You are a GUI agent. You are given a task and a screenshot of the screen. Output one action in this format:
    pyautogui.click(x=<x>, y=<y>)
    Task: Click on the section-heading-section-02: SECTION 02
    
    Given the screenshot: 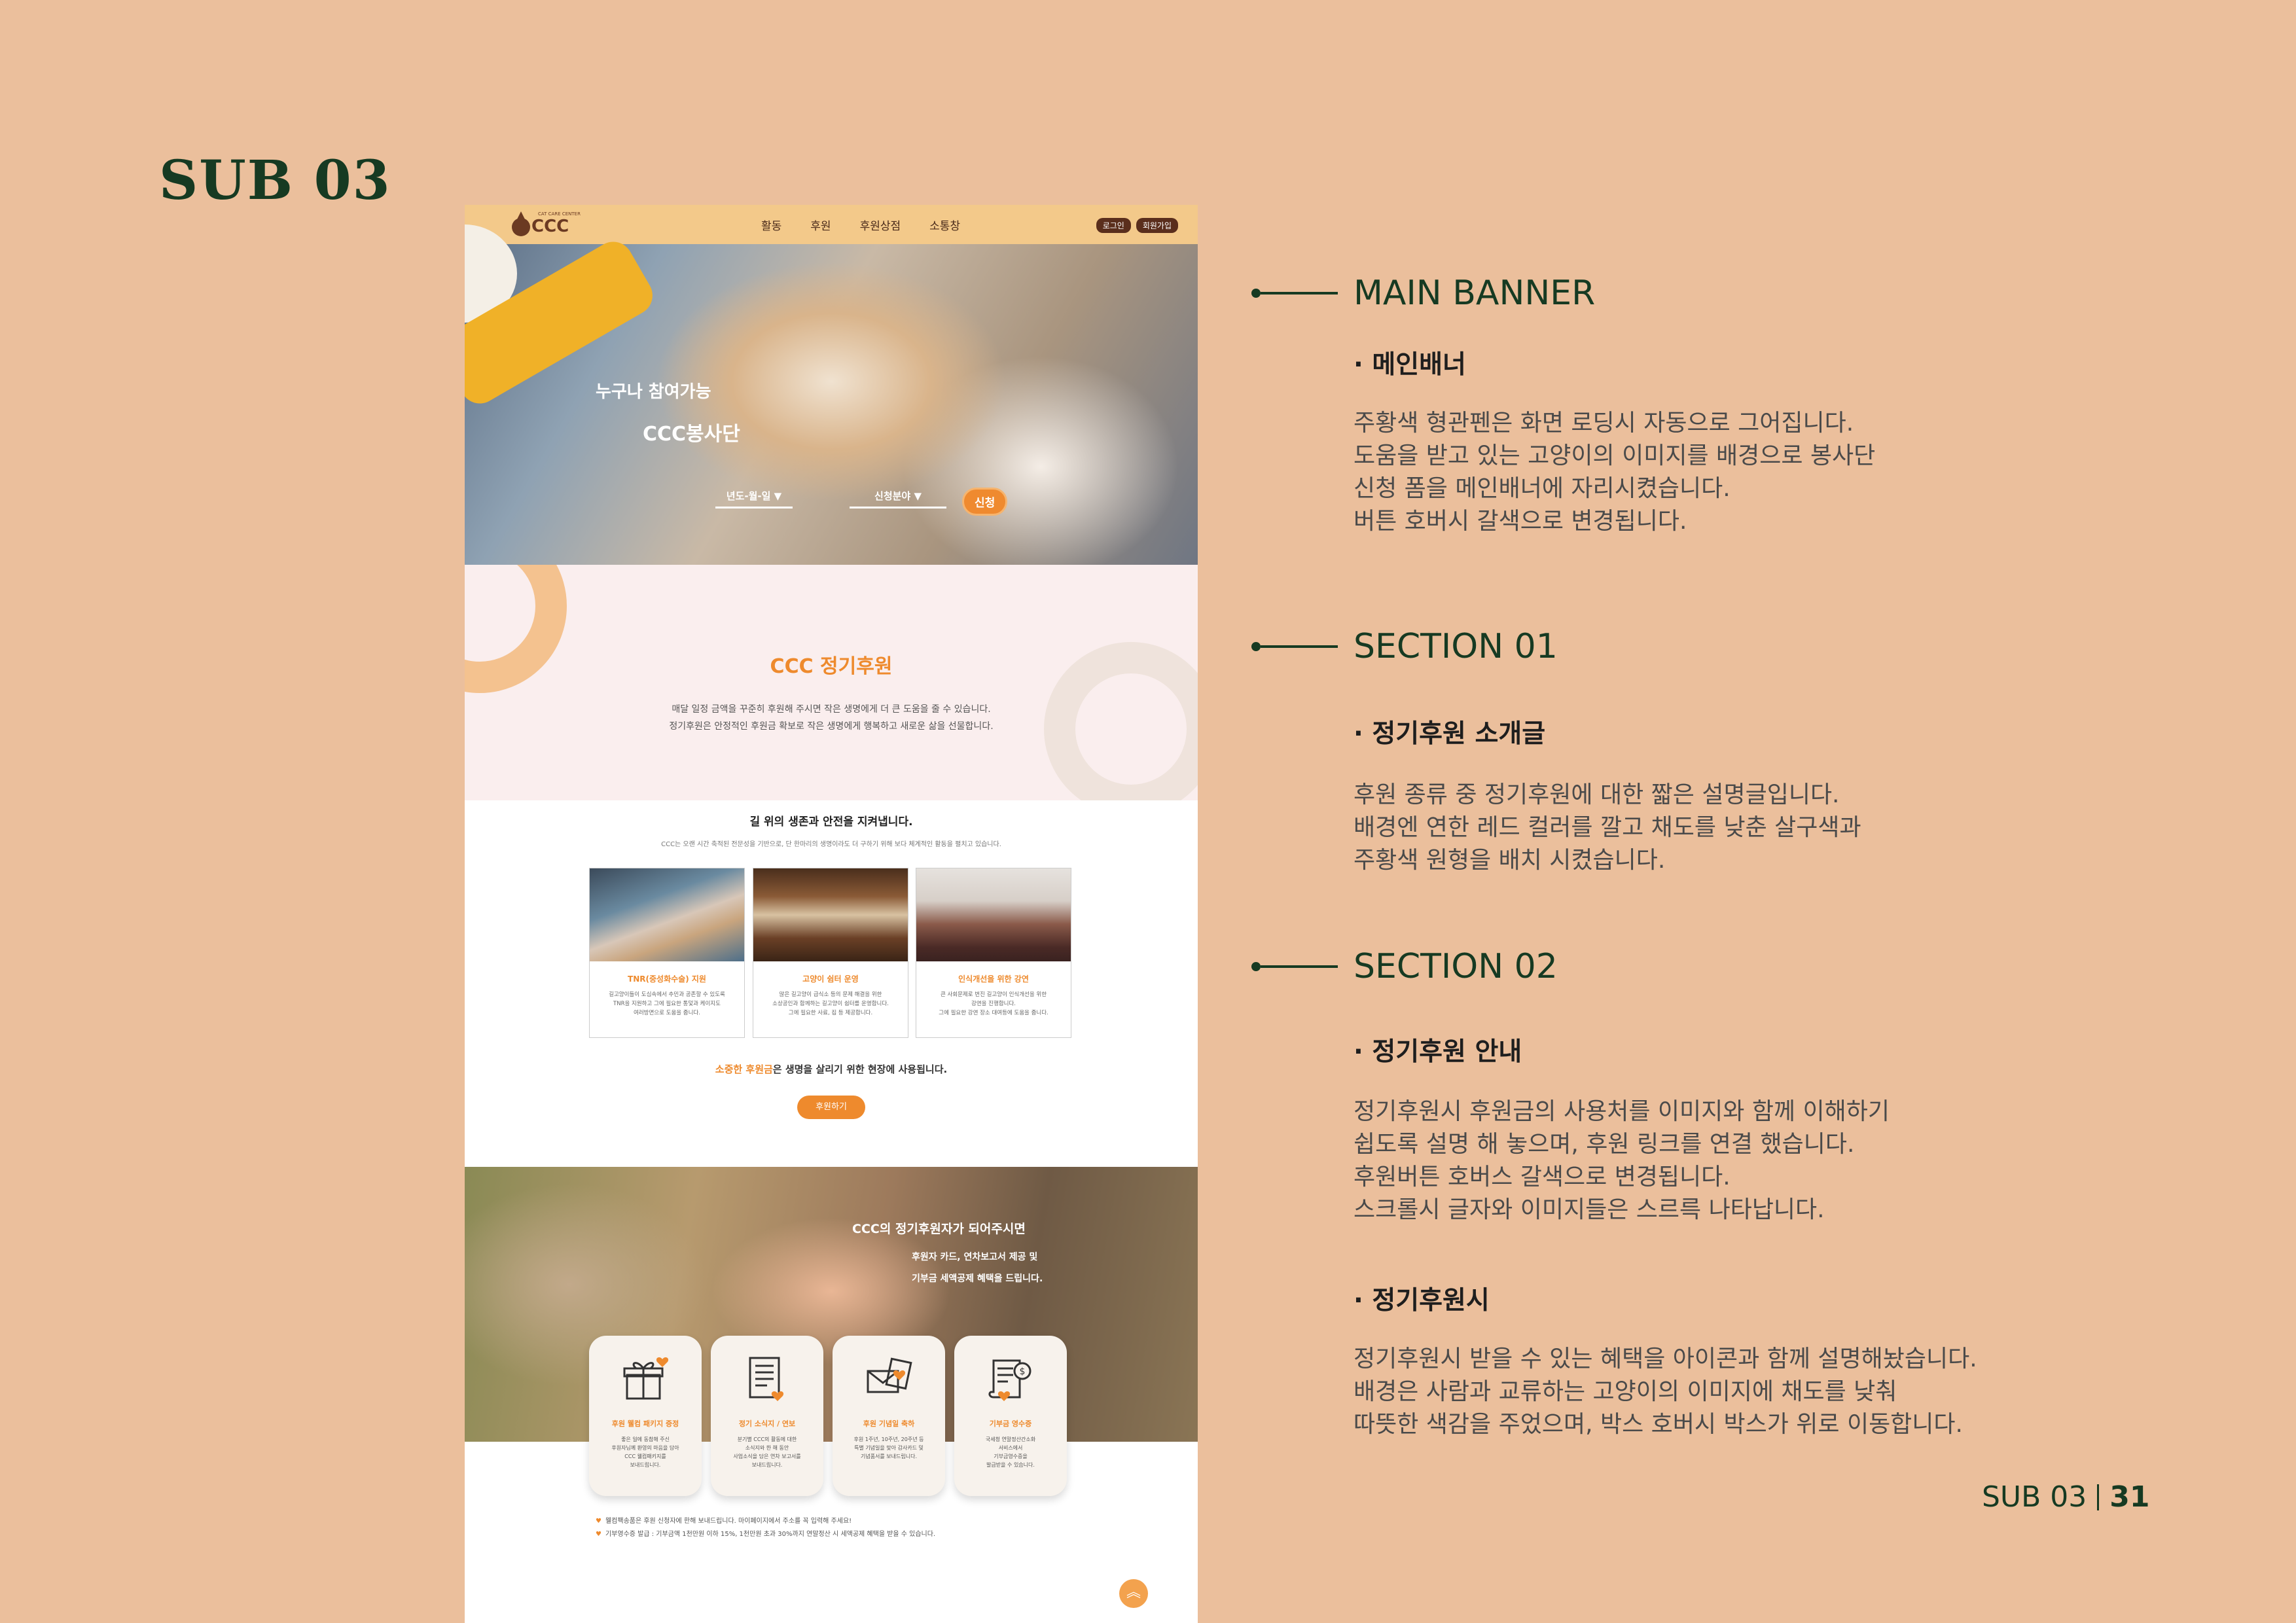 What is the action you would take?
    pyautogui.click(x=1404, y=966)
    